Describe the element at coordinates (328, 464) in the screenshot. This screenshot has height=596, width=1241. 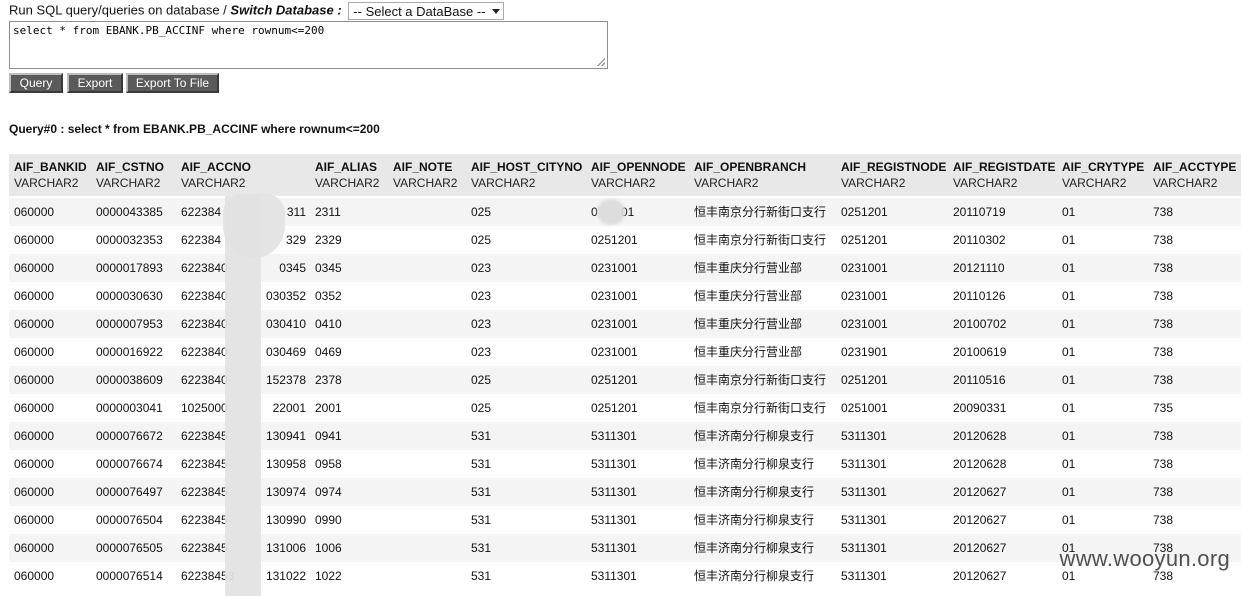
I see `cell-alias: 0958` at that location.